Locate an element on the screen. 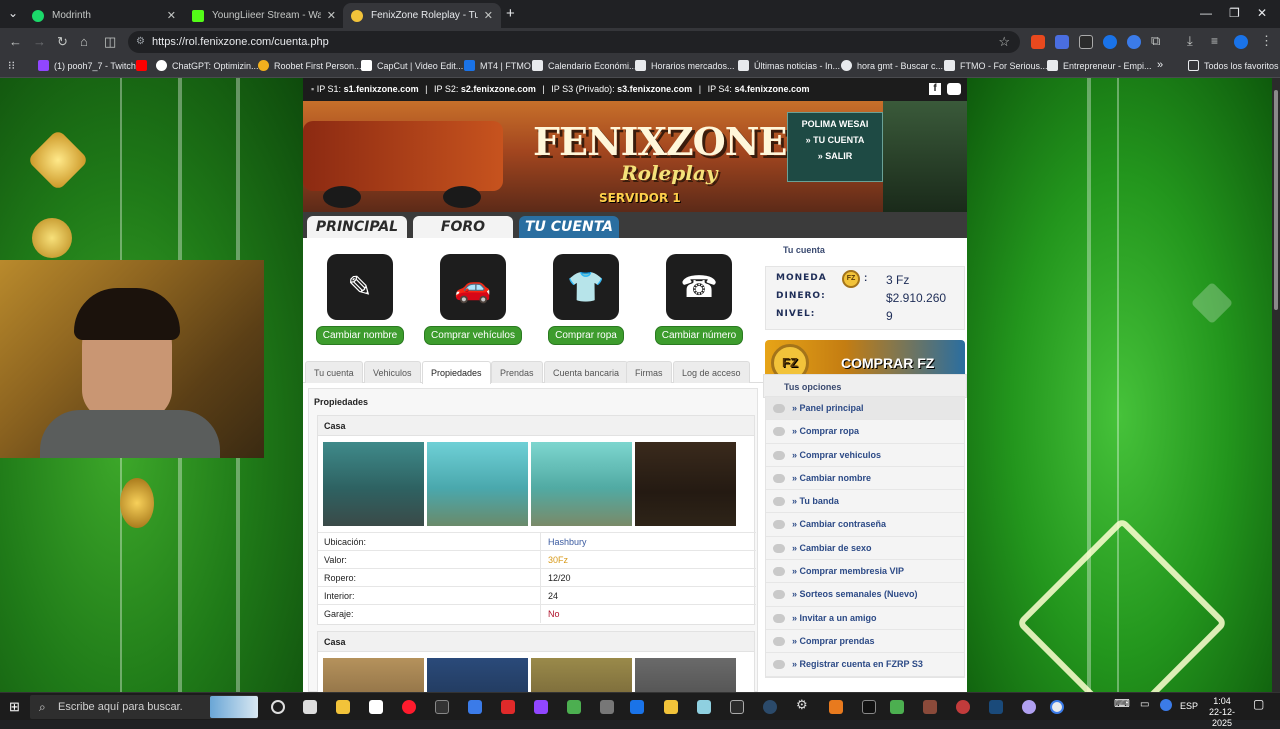  option-comprar-ropa: » Comprar ropa is located at coordinates (865, 432).